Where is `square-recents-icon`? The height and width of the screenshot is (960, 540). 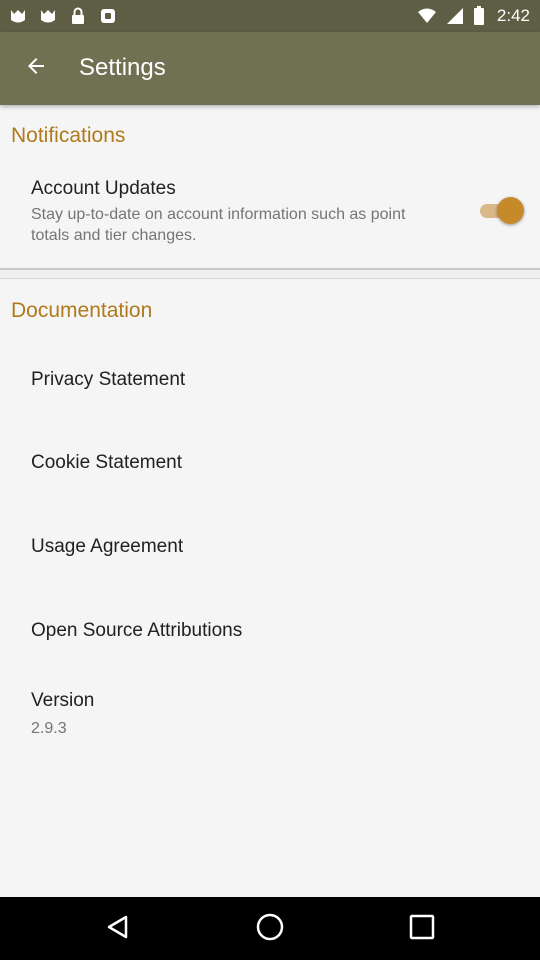 square-recents-icon is located at coordinates (422, 929).